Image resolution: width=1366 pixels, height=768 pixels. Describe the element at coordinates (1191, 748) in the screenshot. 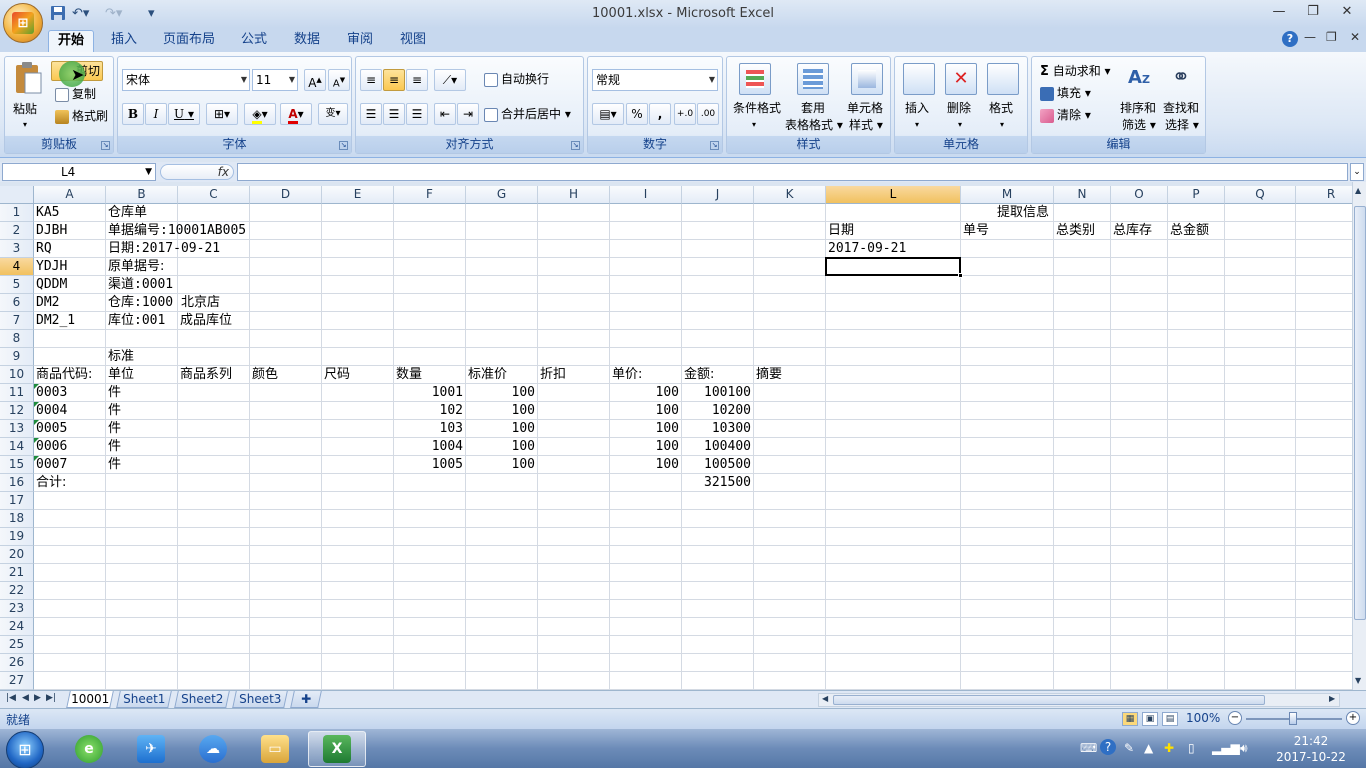

I see `usb-icon: ▯` at that location.